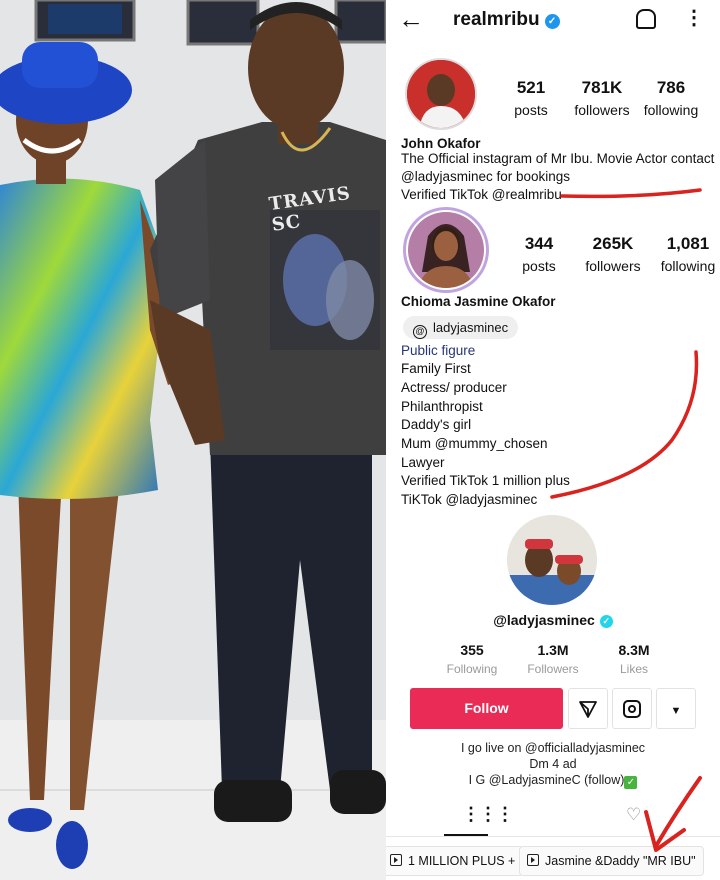  Describe the element at coordinates (544, 620) in the screenshot. I see `tiktok-username-text: @ladyjasminec` at that location.